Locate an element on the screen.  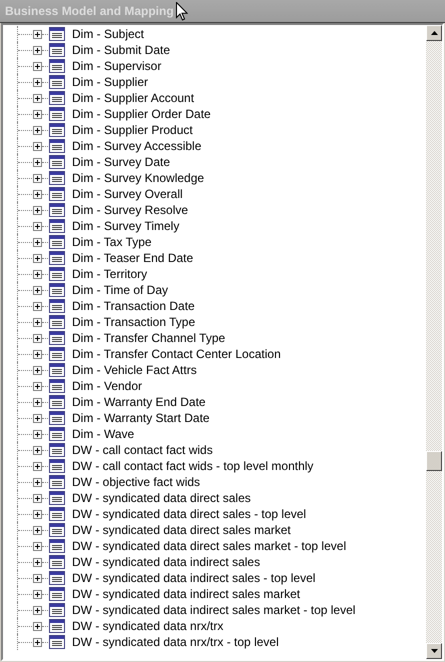
tree-item: Dim - Survey Date is located at coordinates (121, 162).